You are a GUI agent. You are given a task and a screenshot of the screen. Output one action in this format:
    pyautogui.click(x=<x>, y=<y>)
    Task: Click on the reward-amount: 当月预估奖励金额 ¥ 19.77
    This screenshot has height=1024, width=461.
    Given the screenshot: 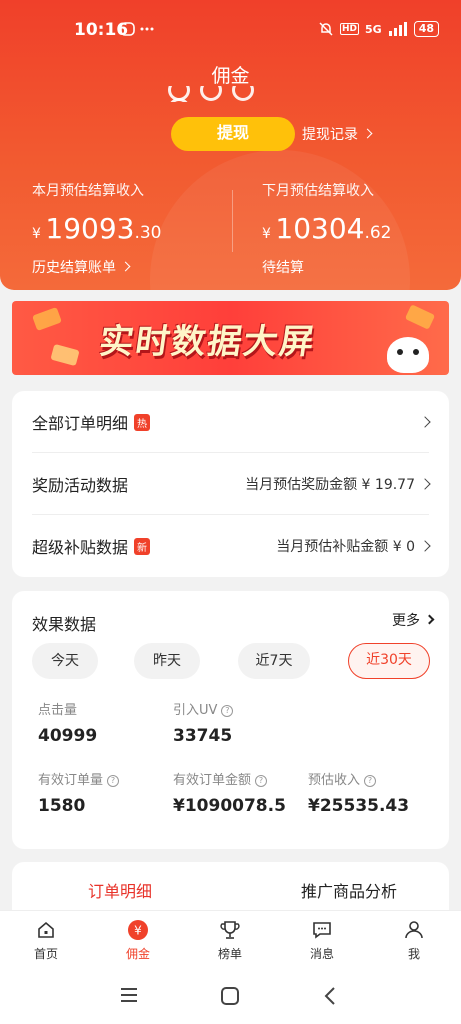 What is the action you would take?
    pyautogui.click(x=330, y=485)
    